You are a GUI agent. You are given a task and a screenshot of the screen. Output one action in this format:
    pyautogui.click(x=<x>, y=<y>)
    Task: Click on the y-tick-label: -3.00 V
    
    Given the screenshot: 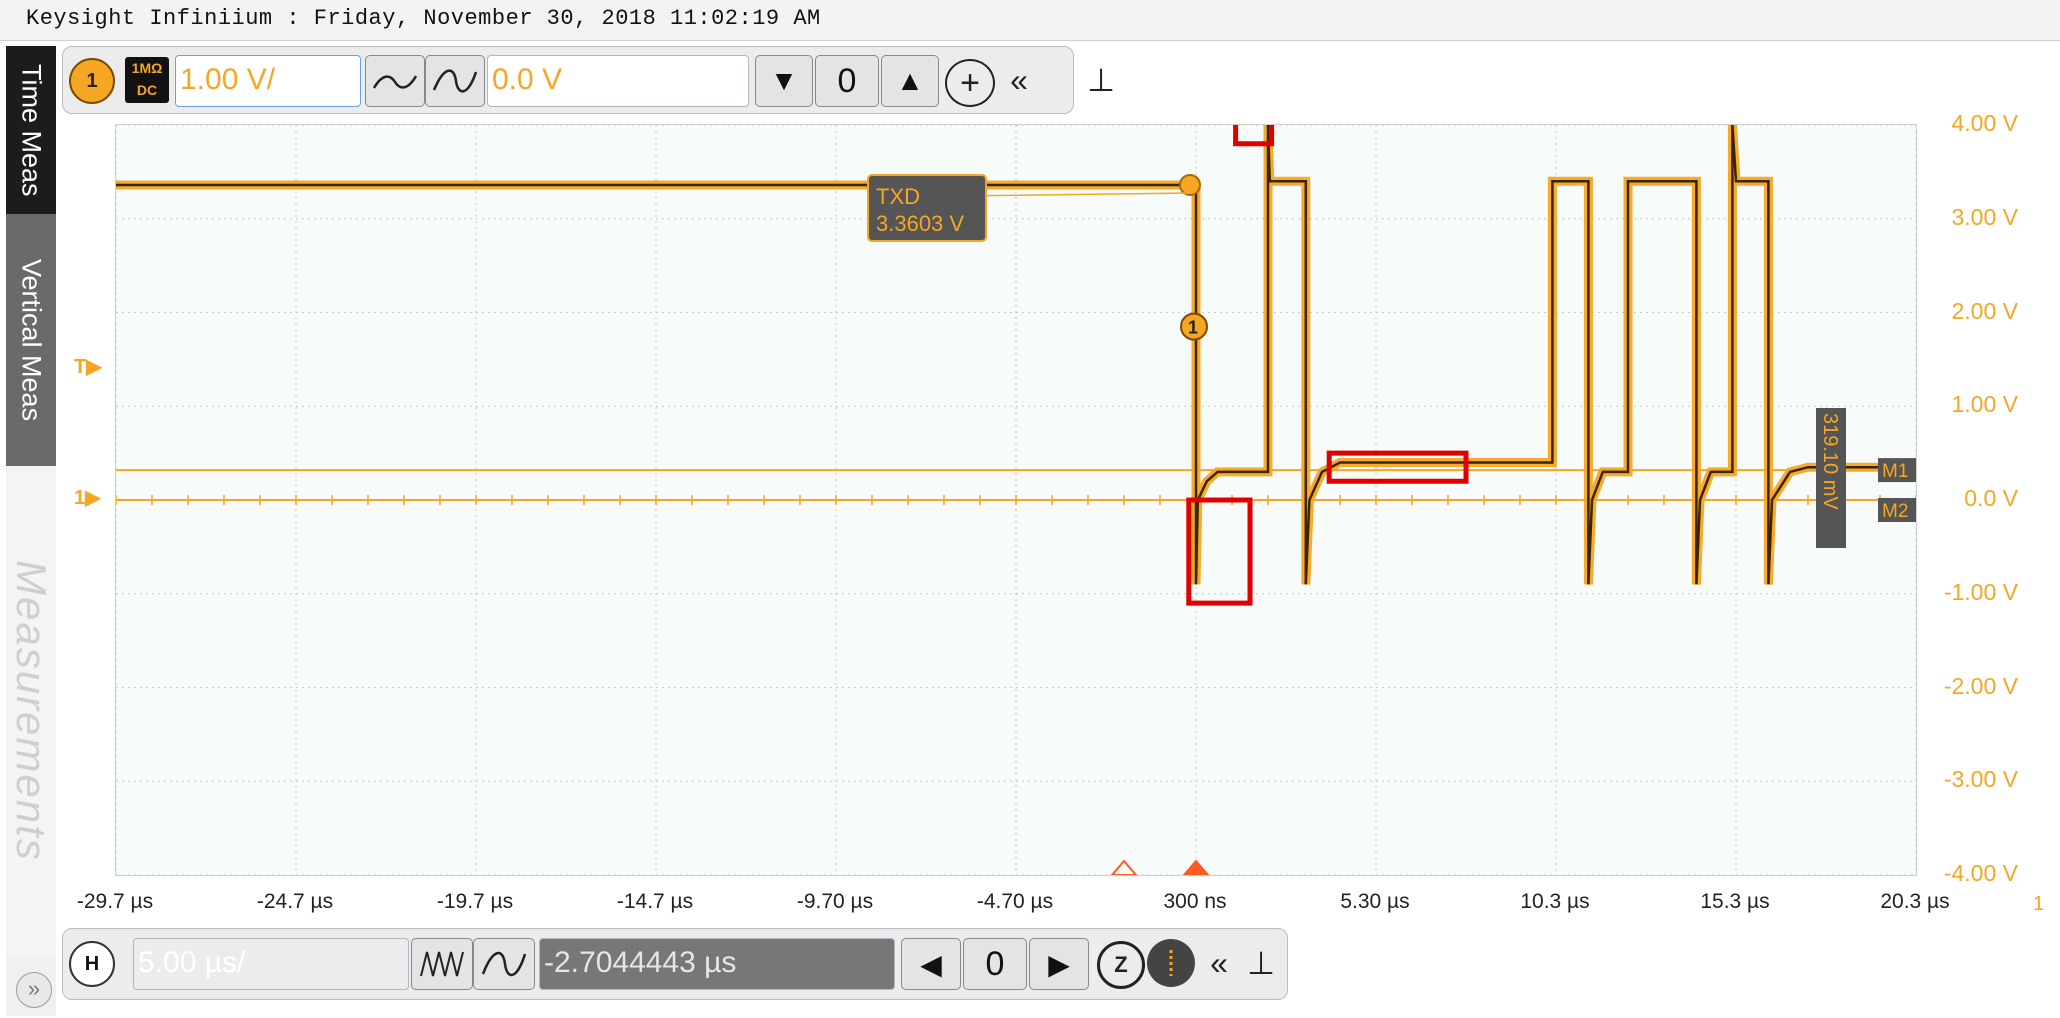 What is the action you would take?
    pyautogui.click(x=1980, y=779)
    